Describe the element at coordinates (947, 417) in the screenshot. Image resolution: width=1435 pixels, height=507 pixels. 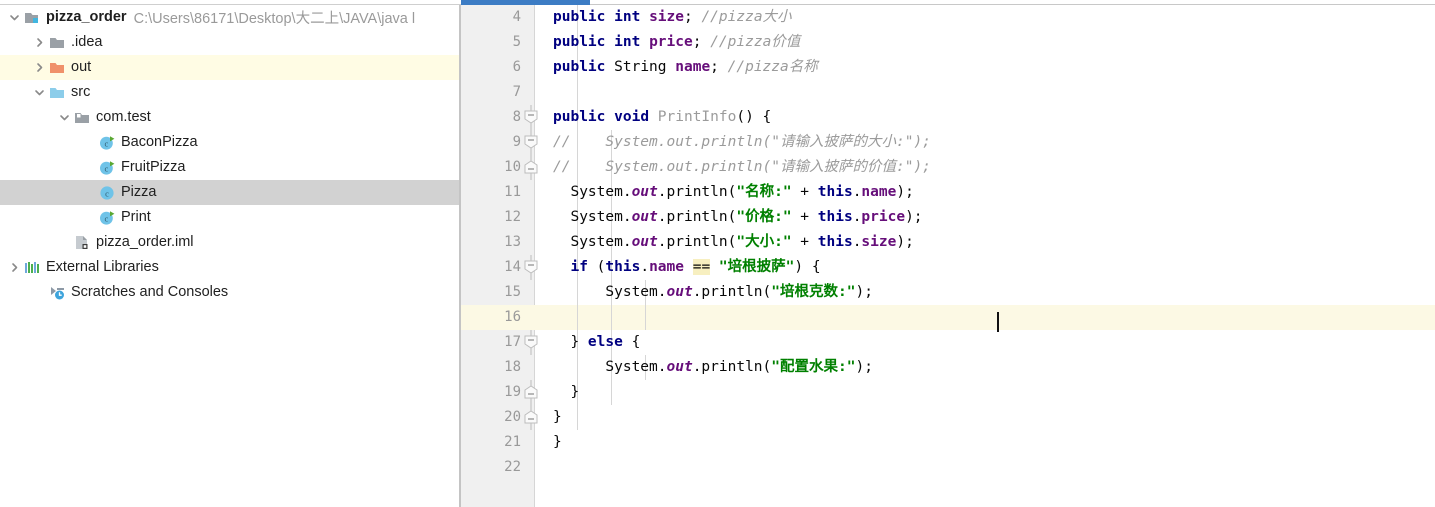
I see `code-line: 20}` at that location.